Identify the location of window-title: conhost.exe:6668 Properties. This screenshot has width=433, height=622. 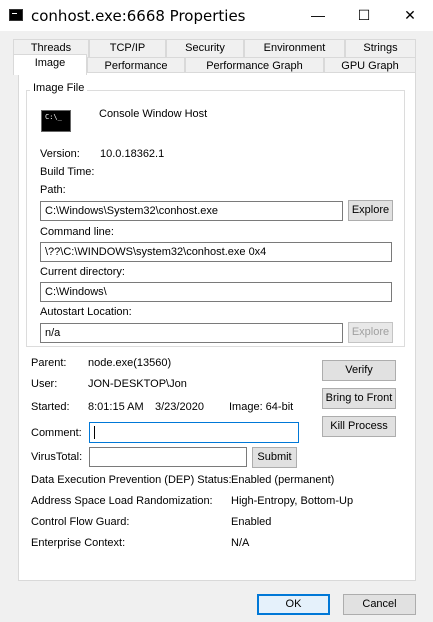
(138, 16).